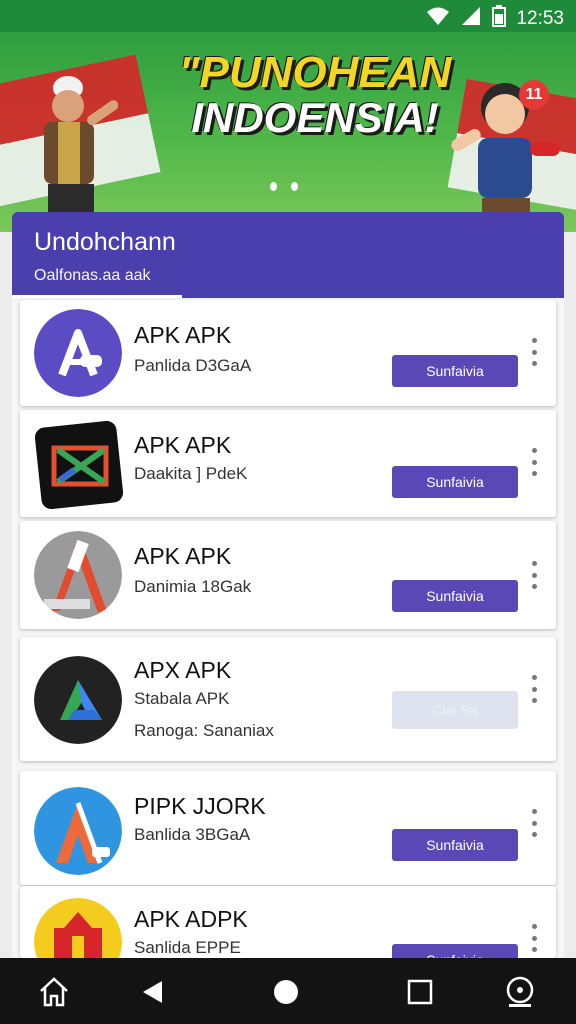  I want to click on status-bar: 12:53, so click(288, 16).